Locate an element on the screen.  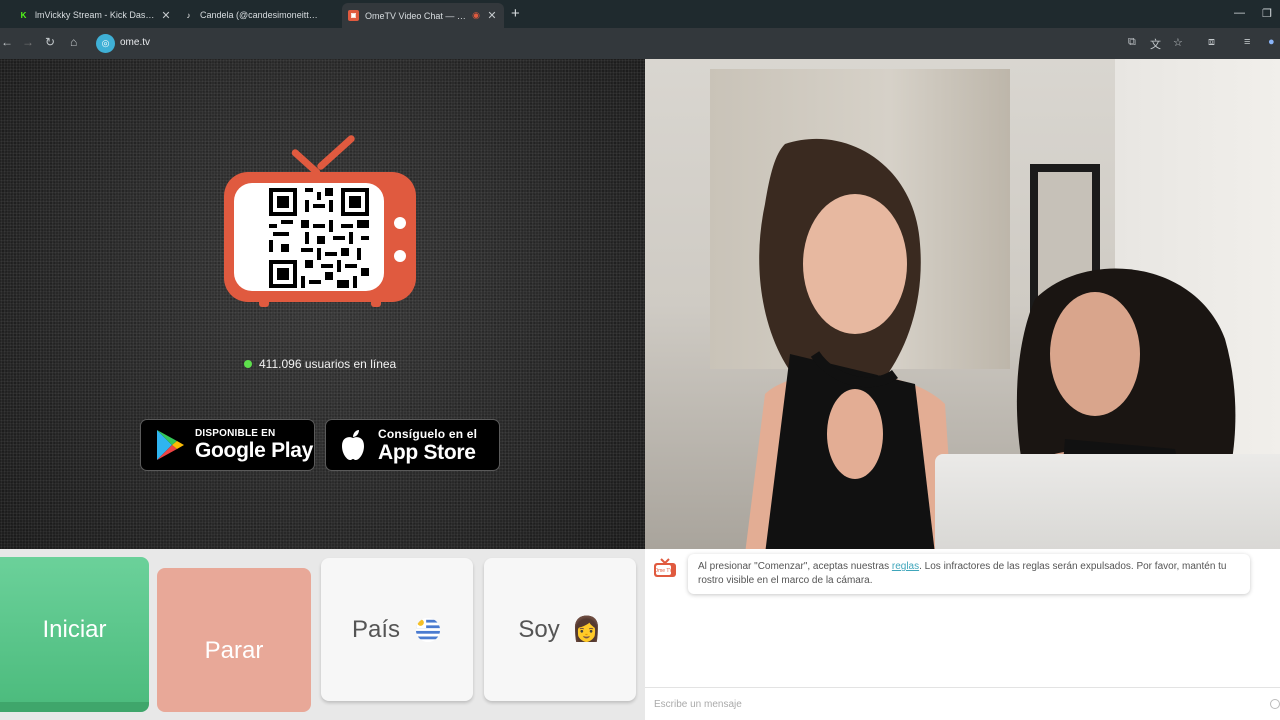
extensions-icon: ⧈ is located at coordinates (1211, 42).